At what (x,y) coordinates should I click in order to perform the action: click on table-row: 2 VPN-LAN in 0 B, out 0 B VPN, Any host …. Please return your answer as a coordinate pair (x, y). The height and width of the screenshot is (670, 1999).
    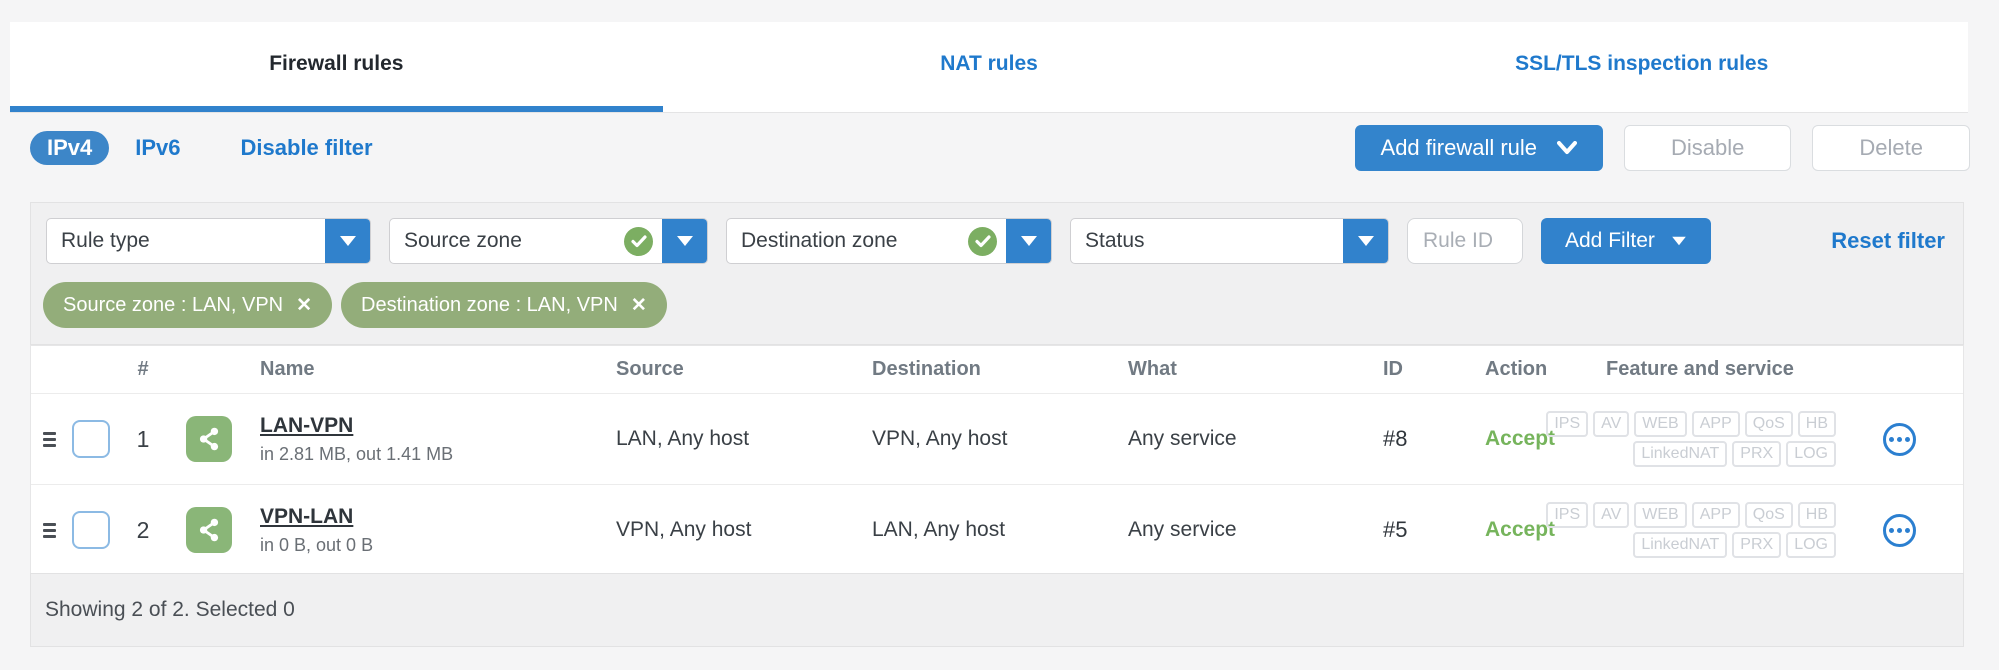
    Looking at the image, I should click on (997, 530).